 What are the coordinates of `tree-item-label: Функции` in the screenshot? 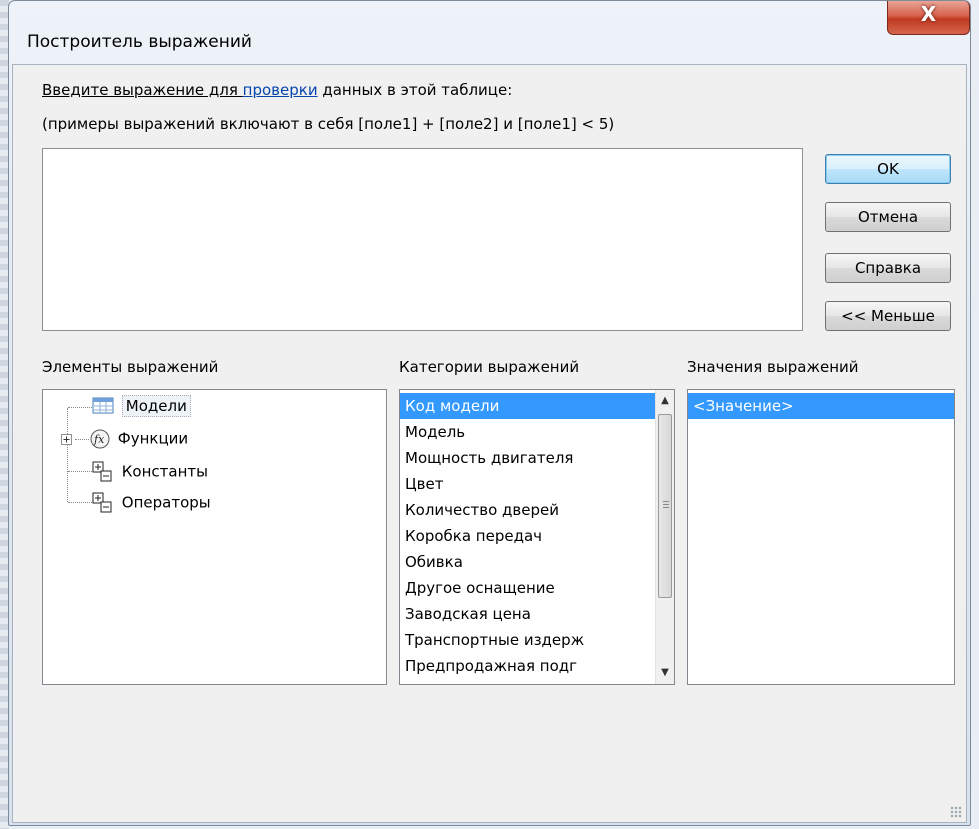 It's located at (153, 438).